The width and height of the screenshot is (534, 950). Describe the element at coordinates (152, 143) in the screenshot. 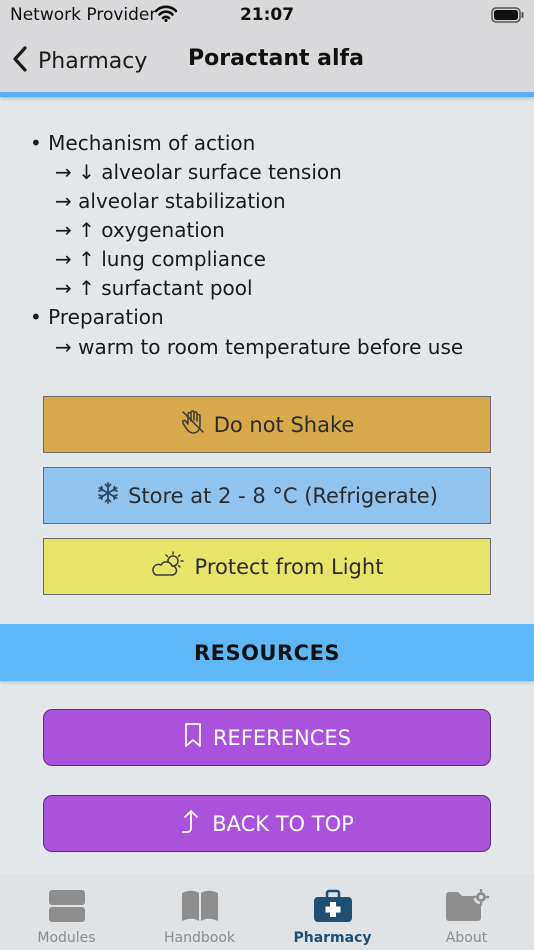

I see `section-heading-text: Mechanism of action` at that location.